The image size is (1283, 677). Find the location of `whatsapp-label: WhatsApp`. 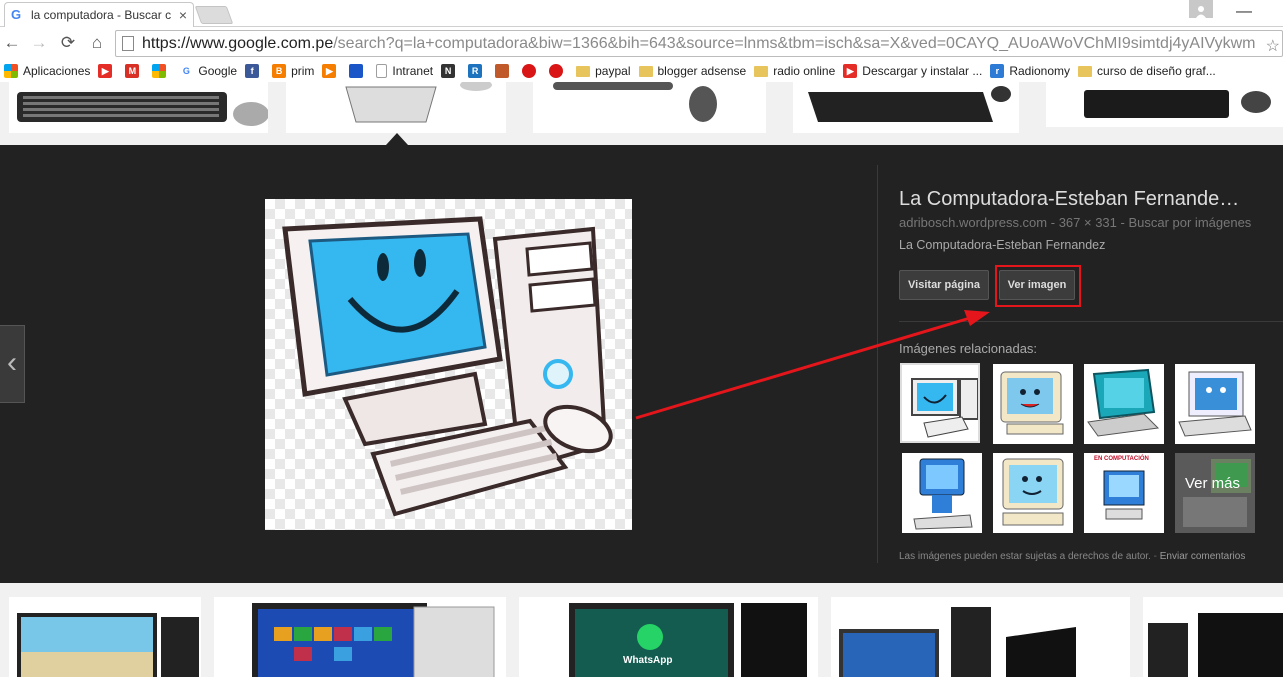

whatsapp-label: WhatsApp is located at coordinates (648, 660).